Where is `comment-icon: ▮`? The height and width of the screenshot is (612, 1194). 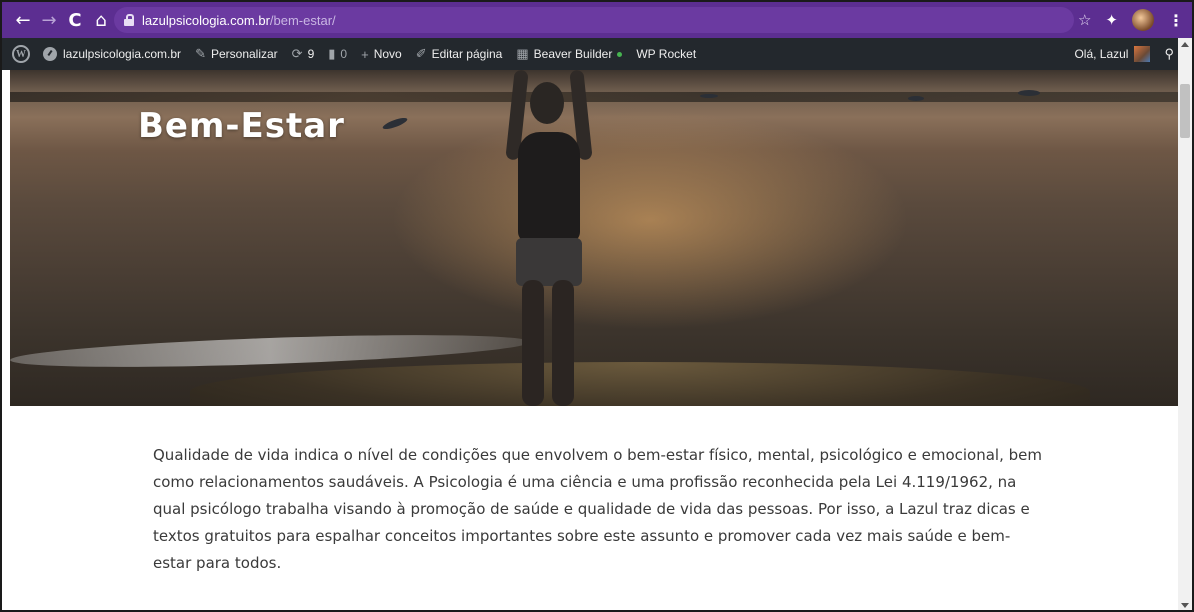 comment-icon: ▮ is located at coordinates (332, 53).